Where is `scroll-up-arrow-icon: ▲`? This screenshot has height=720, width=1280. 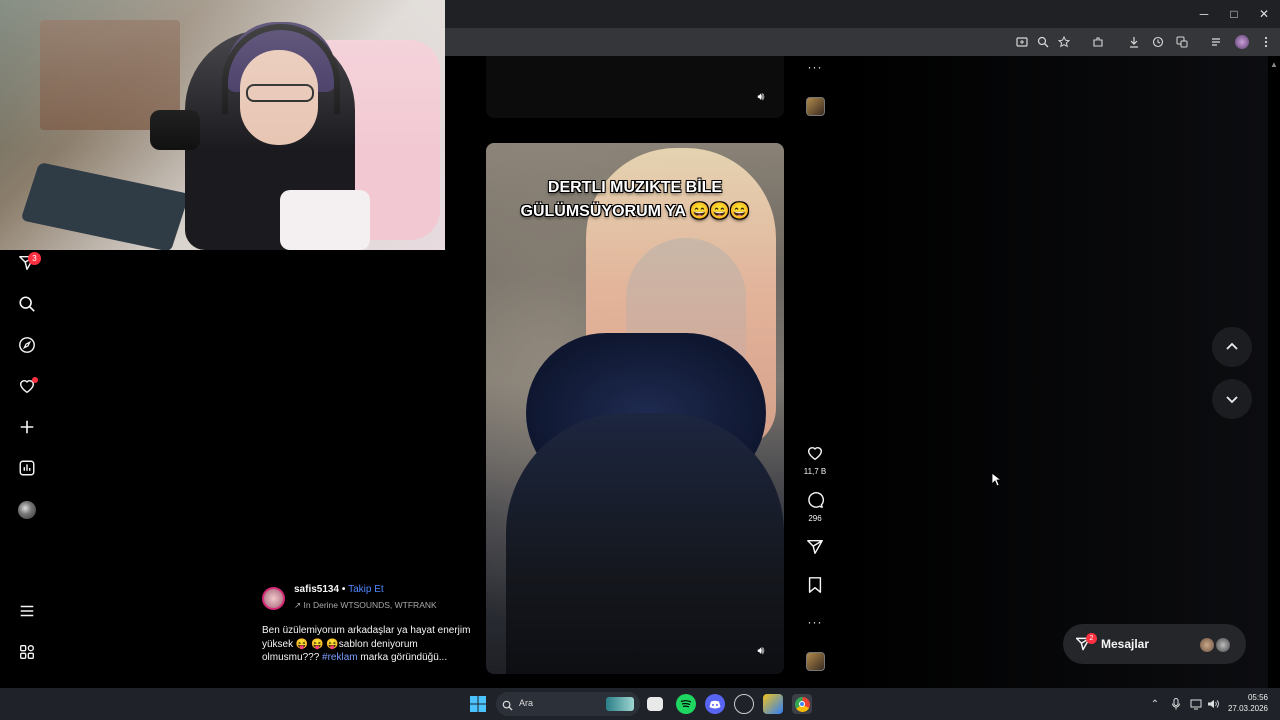 scroll-up-arrow-icon: ▲ is located at coordinates (1274, 64).